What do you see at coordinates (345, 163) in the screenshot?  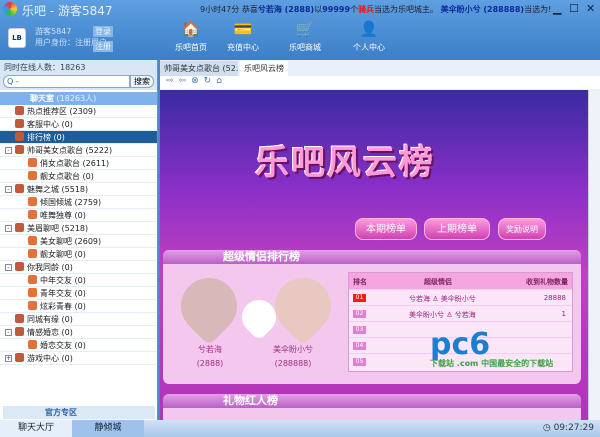 I see `banner-title: 乐吧风云榜` at bounding box center [345, 163].